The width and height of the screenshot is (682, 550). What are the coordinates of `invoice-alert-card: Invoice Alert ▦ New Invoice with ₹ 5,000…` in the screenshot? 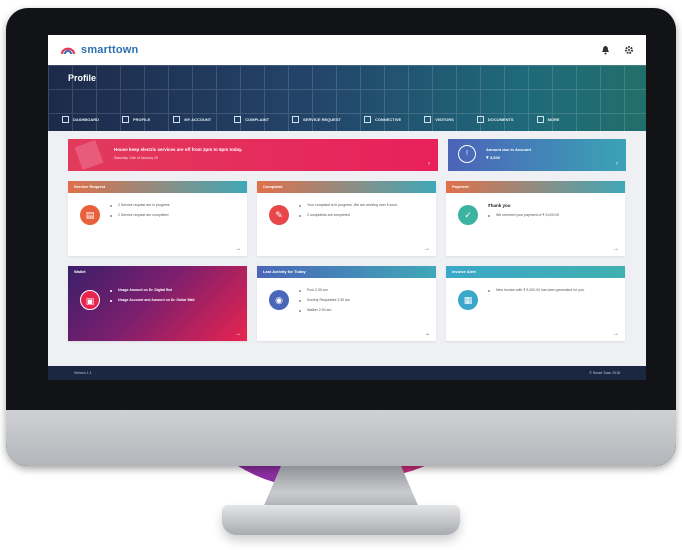 It's located at (535, 303).